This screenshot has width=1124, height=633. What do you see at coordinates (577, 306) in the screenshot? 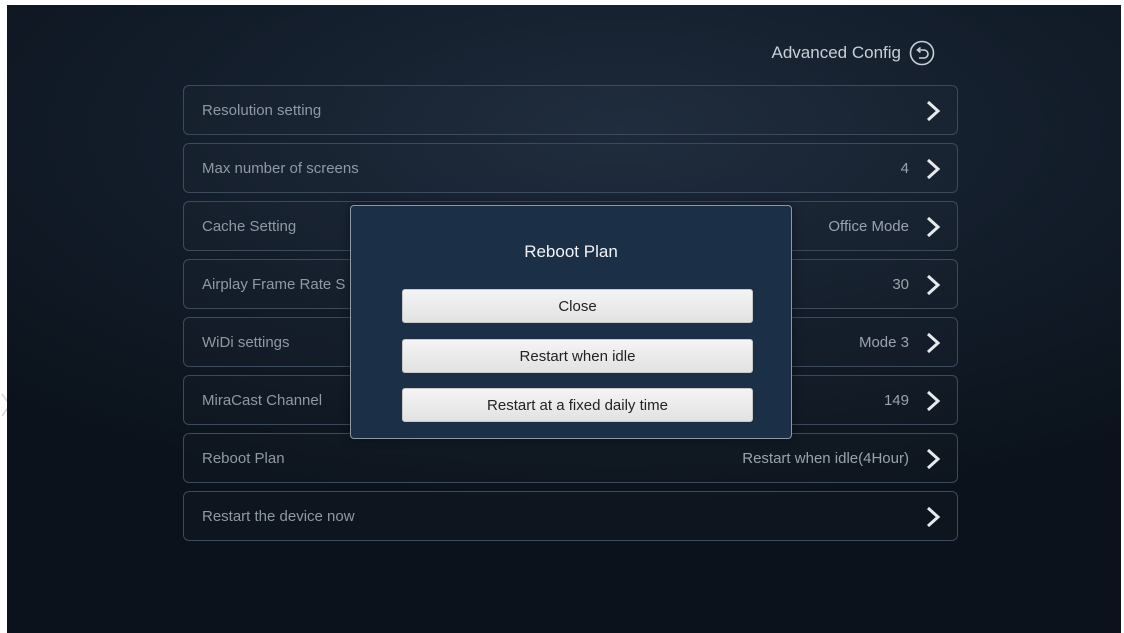
I see `close-option-button: Close` at bounding box center [577, 306].